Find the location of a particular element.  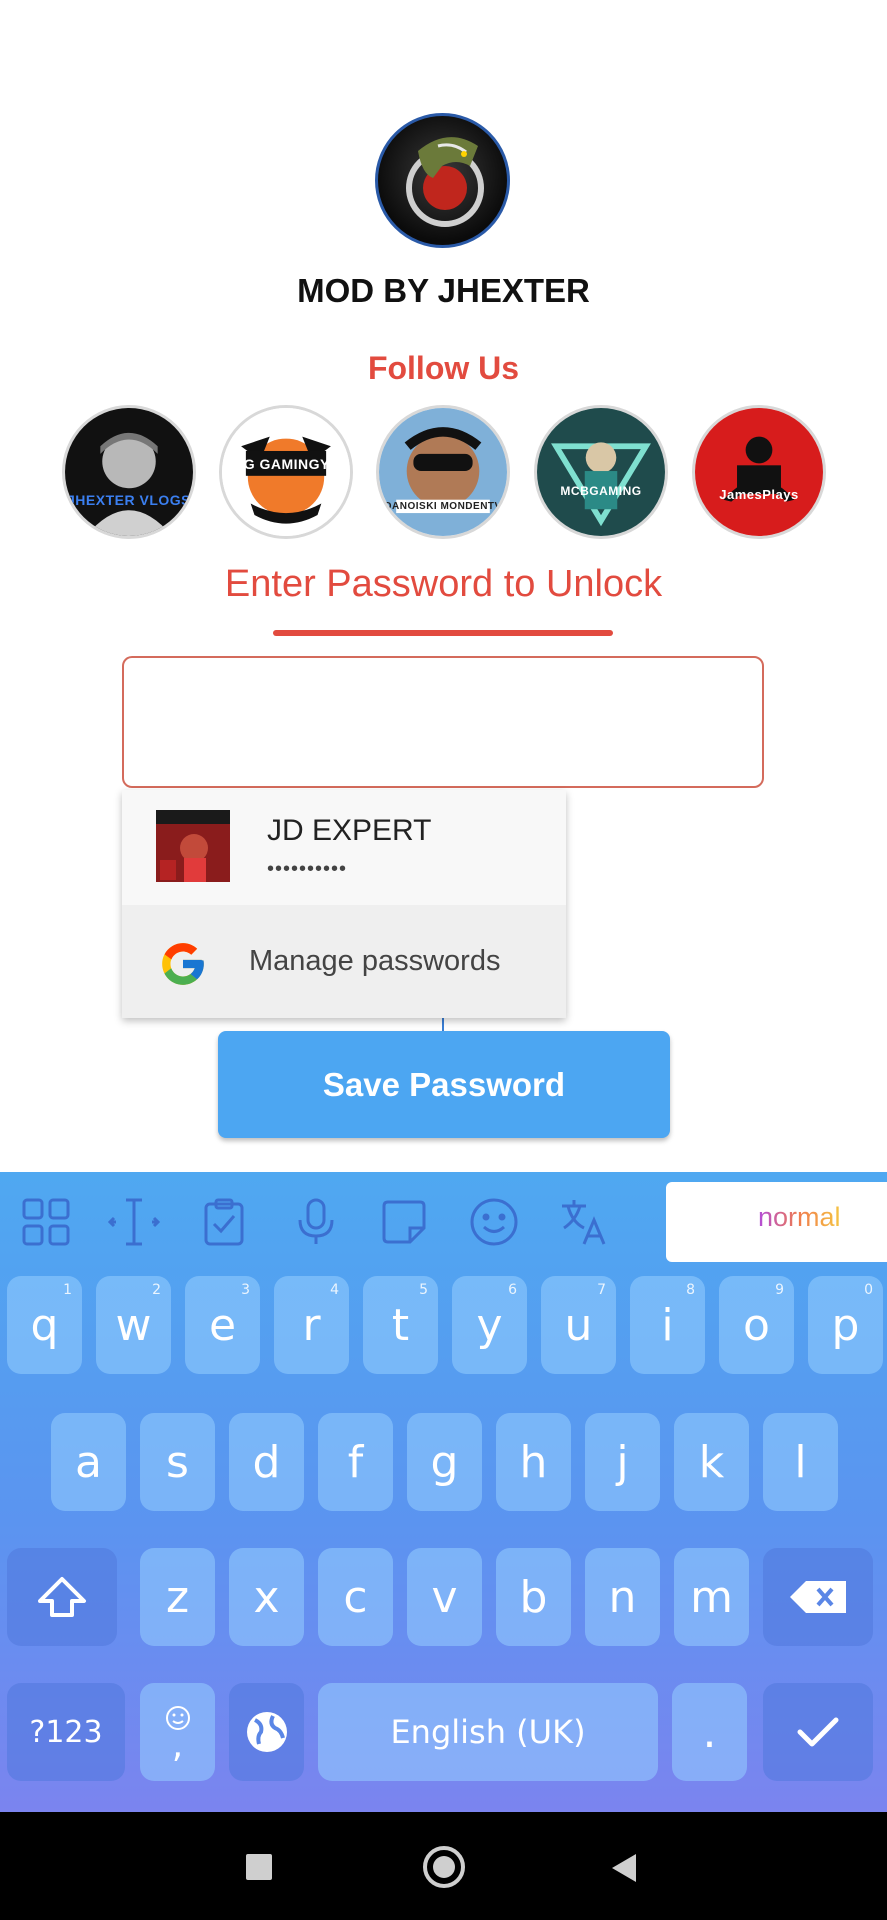

recents-button-icon is located at coordinates (259, 1867).